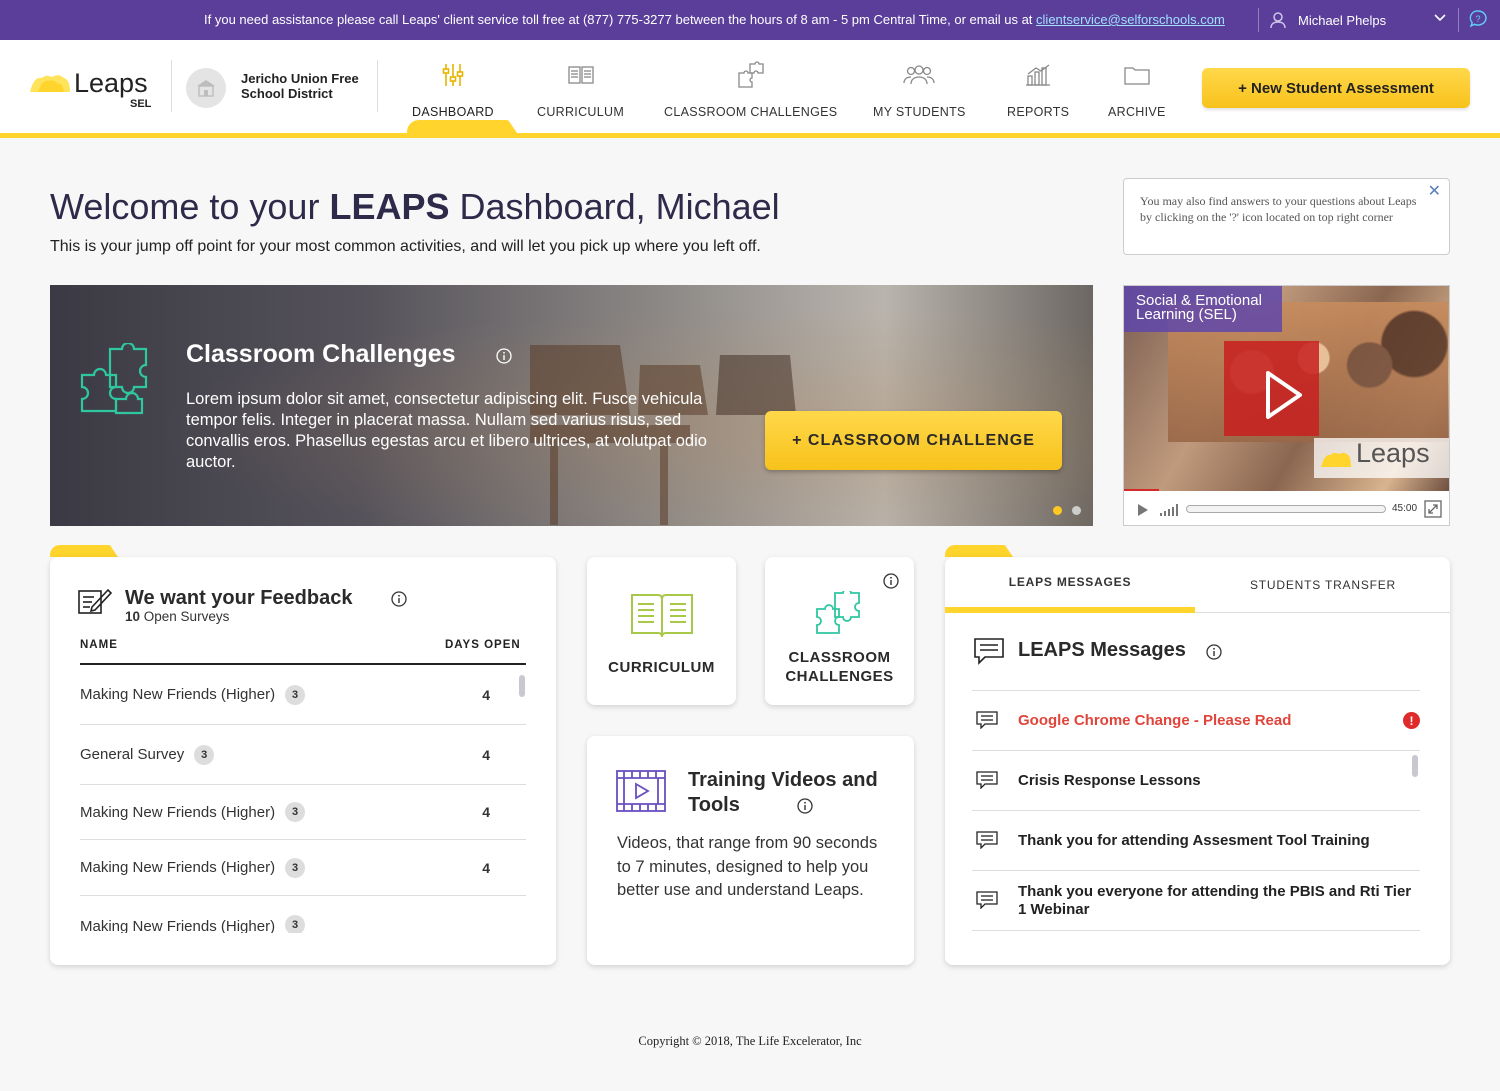 This screenshot has height=1091, width=1500. I want to click on nav-classroom-challenges: CLASSROOM CHALLENGES, so click(750, 99).